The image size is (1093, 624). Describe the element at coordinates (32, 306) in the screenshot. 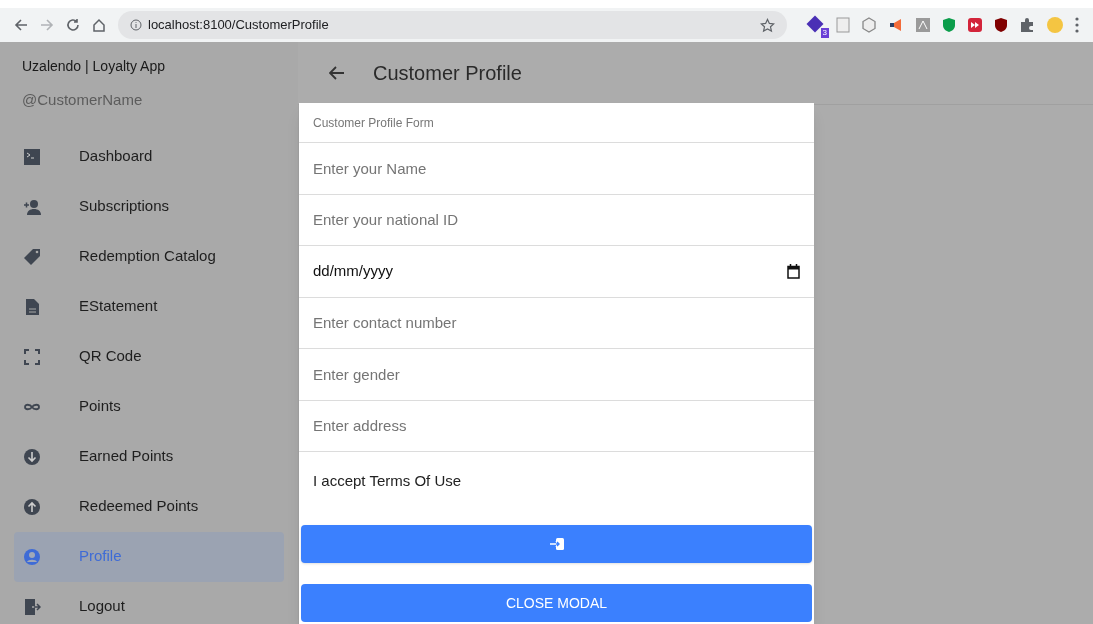

I see `document-icon` at that location.